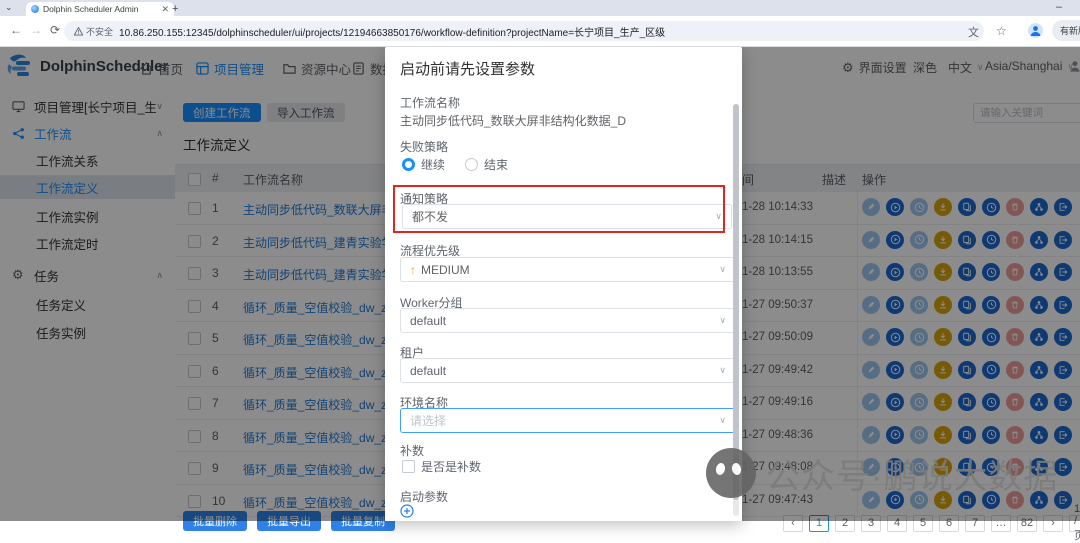 This screenshot has height=543, width=1080. Describe the element at coordinates (451, 467) in the screenshot. I see `backfill-checkbox-label: 是否是补数` at that location.